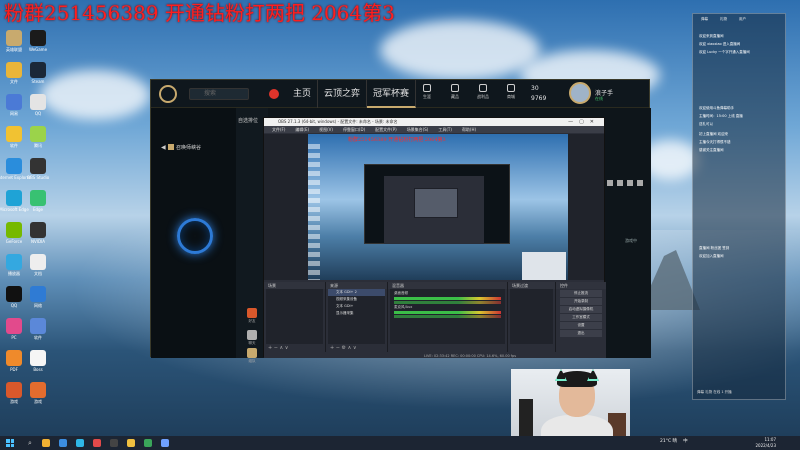  What do you see at coordinates (294, 348) in the screenshot?
I see `scenes-footer: + − ∧ ∨` at bounding box center [294, 348].